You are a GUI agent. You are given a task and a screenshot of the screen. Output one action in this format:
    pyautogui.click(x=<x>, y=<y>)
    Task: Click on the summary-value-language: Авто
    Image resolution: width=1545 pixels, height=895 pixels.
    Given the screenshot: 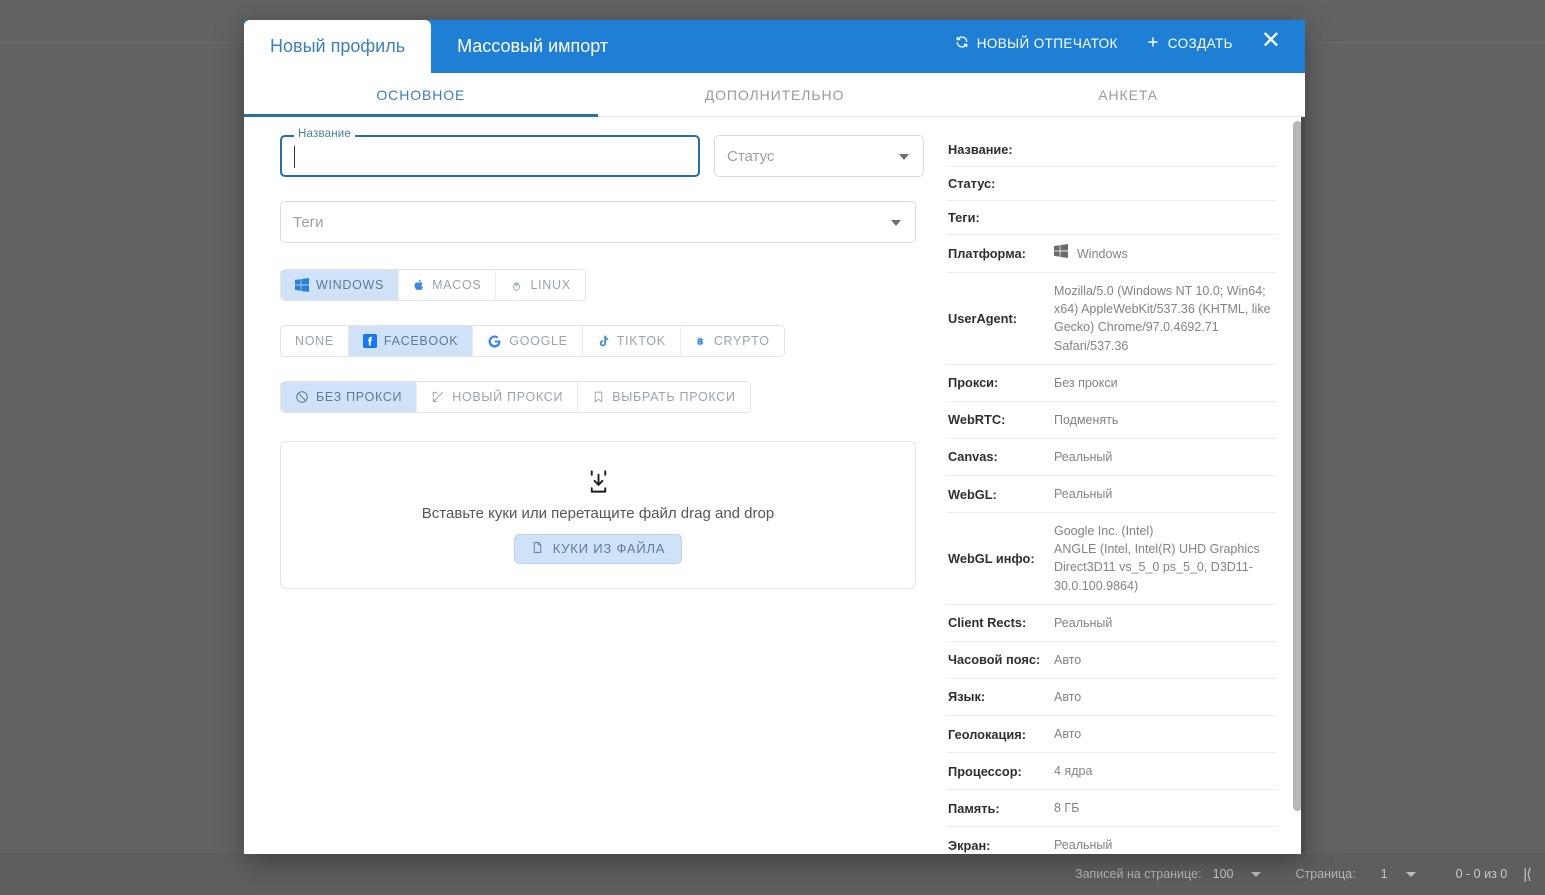 What is the action you would take?
    pyautogui.click(x=1068, y=696)
    